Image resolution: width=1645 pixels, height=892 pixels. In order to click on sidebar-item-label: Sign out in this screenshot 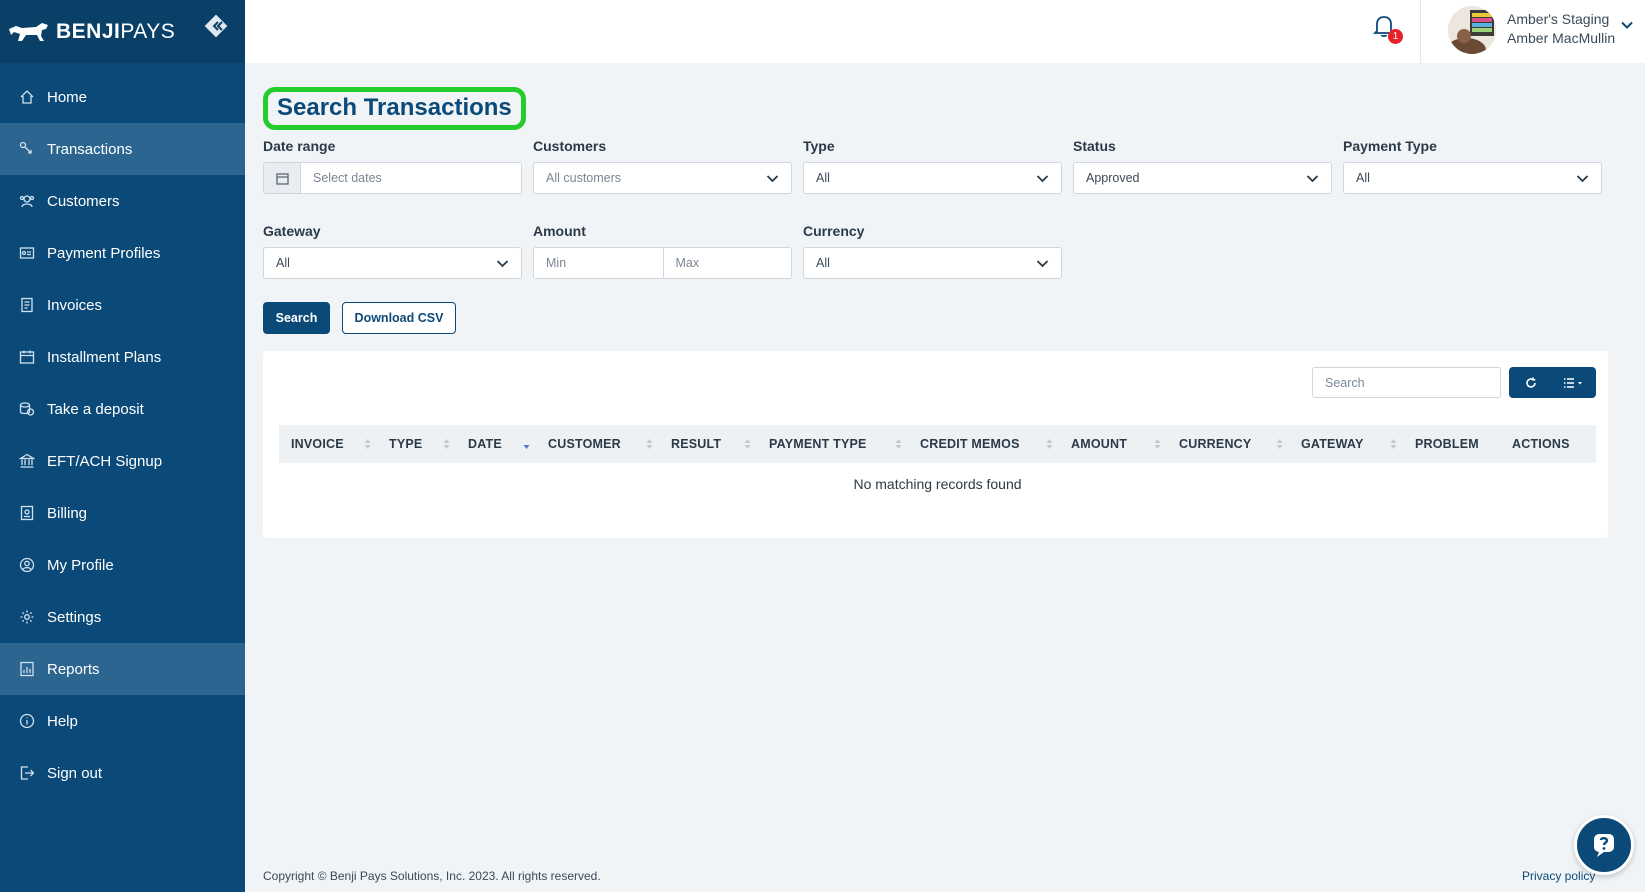, I will do `click(75, 773)`.